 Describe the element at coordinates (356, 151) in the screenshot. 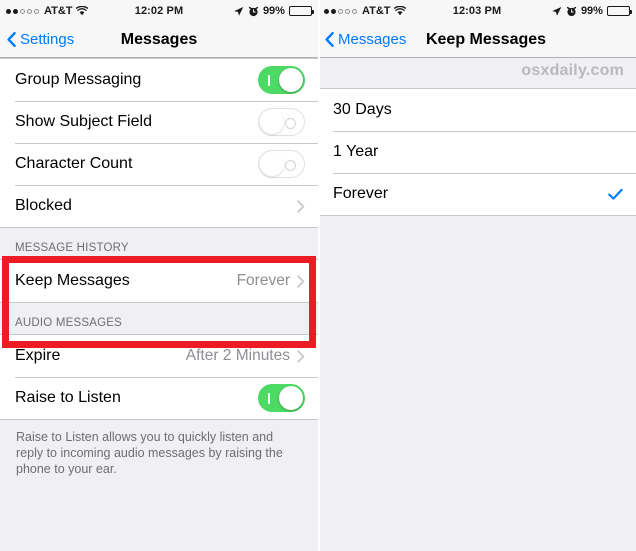

I see `option-label: 1 Year` at that location.